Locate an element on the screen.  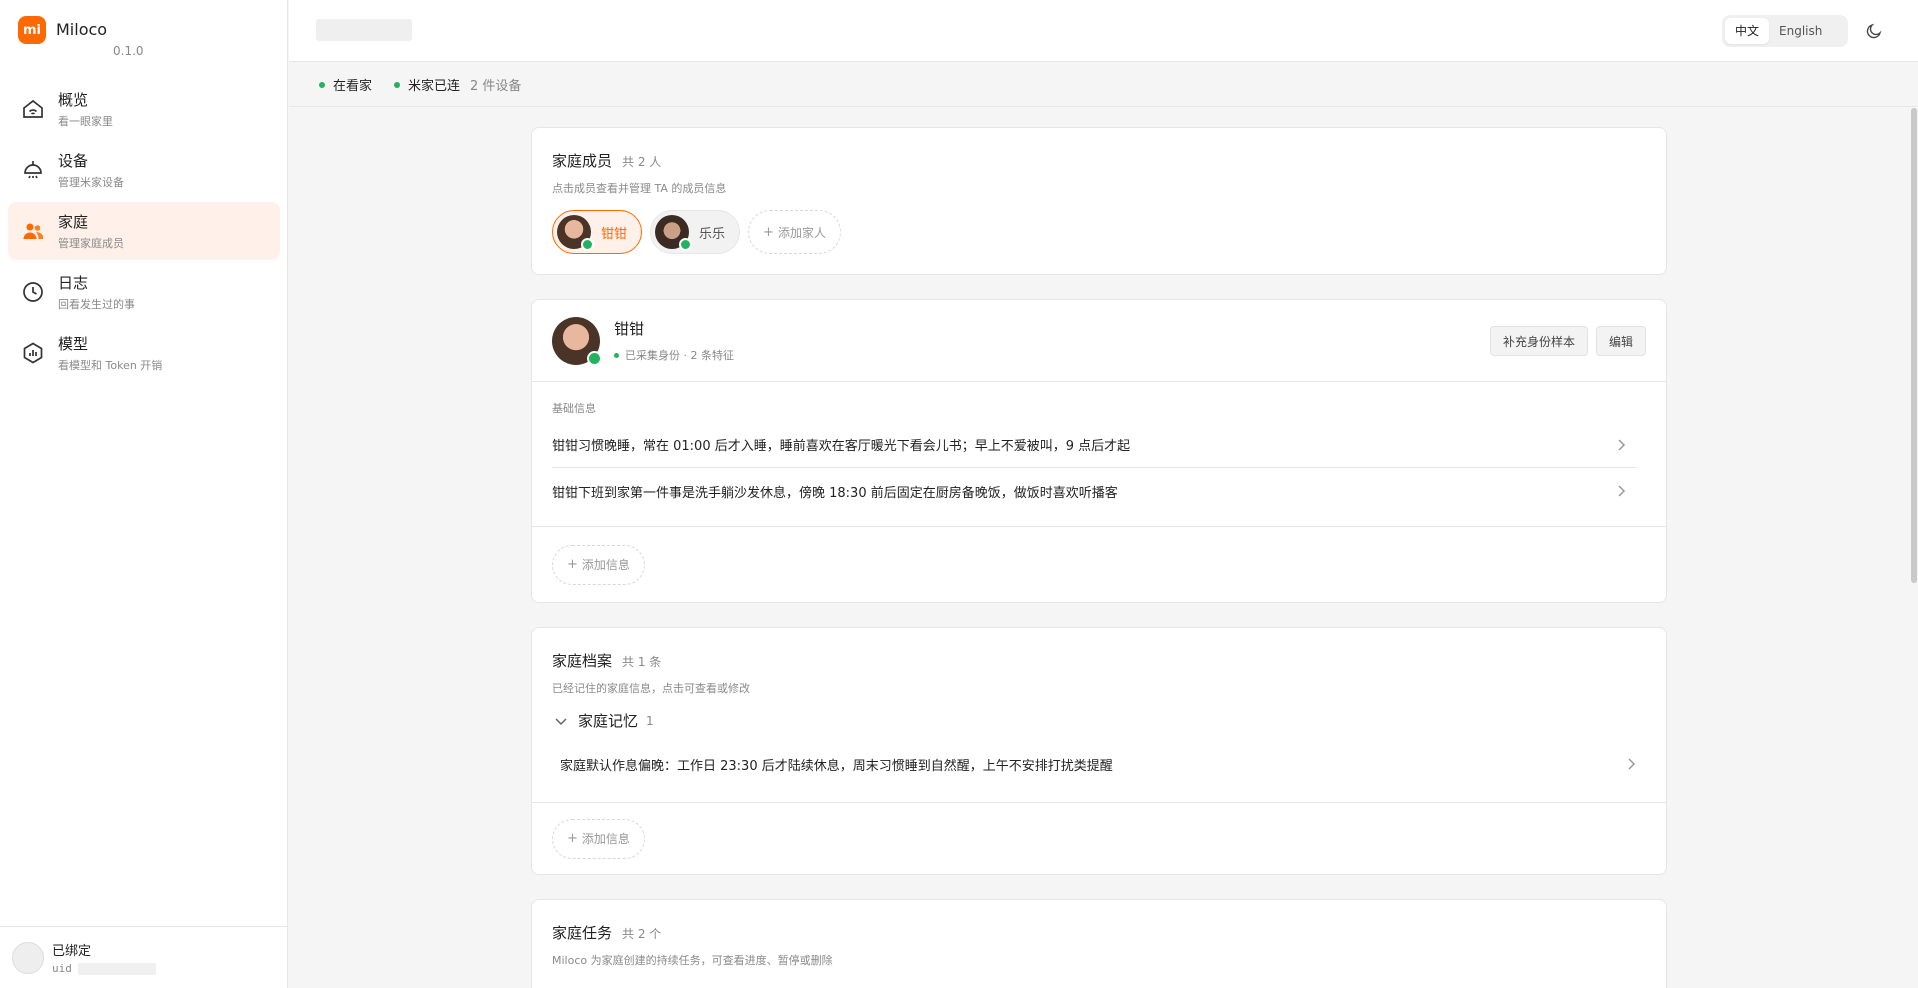
card-title: 家庭成员 is located at coordinates (582, 161).